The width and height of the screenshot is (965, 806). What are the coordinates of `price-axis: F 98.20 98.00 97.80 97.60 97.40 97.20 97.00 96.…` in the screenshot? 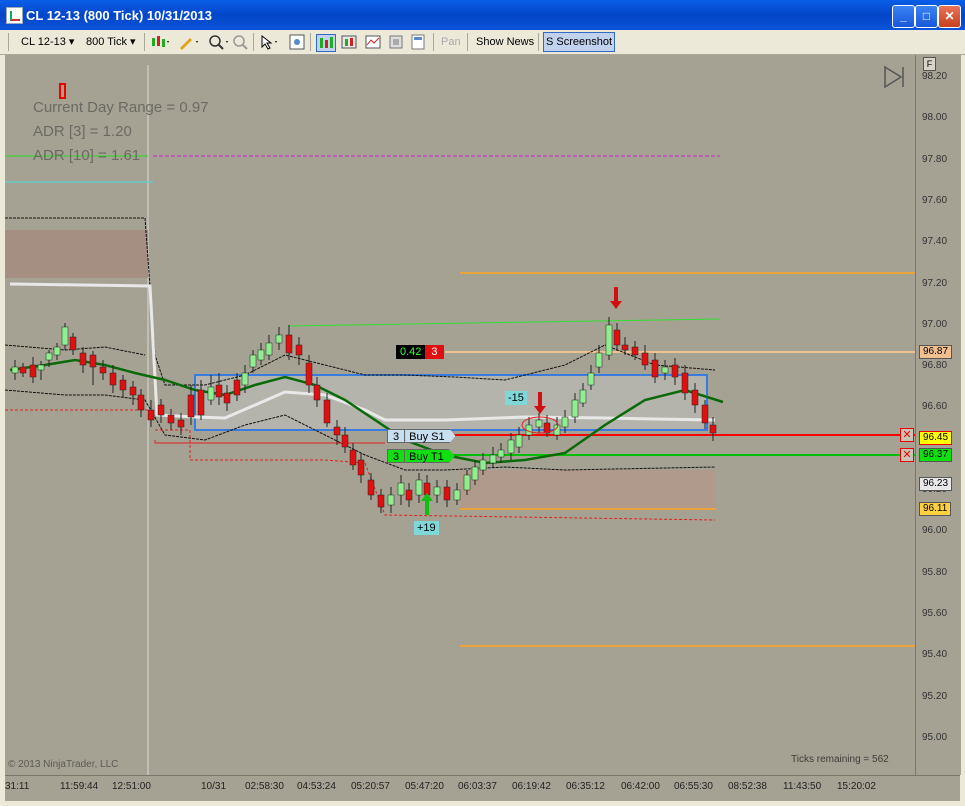 It's located at (938, 415).